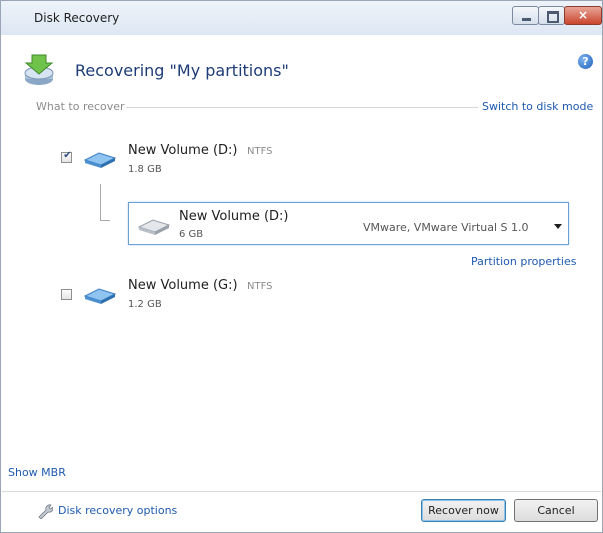 This screenshot has height=533, width=603. I want to click on target-volume-size: 6 GB, so click(191, 234).